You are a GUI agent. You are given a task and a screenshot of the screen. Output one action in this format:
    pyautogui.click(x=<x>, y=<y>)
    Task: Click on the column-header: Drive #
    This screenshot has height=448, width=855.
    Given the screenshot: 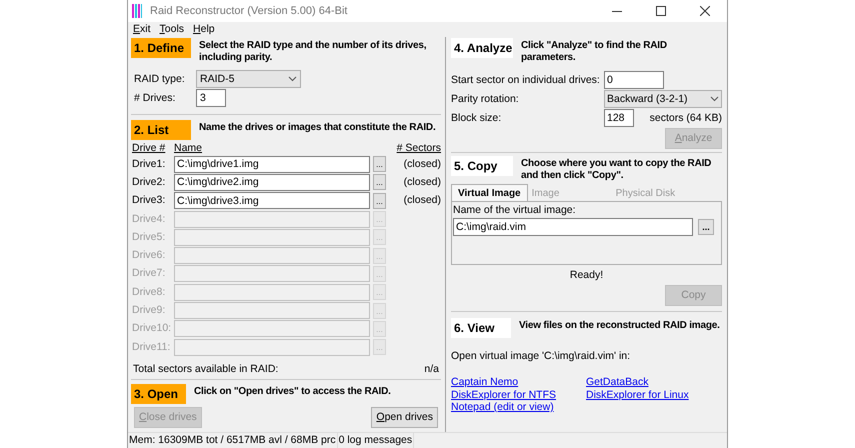 What is the action you would take?
    pyautogui.click(x=152, y=148)
    